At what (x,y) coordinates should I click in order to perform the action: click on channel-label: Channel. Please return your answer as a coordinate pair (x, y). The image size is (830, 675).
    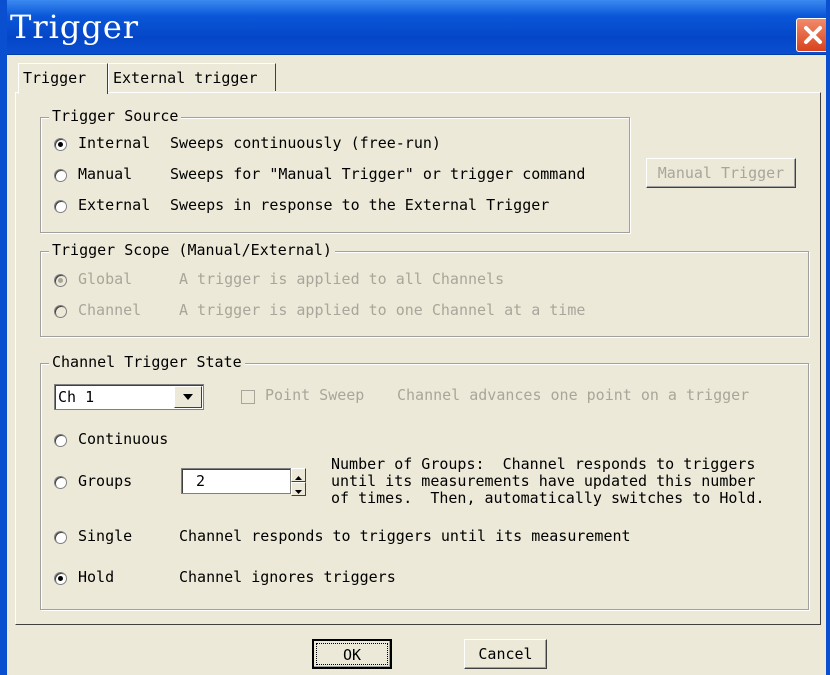
    Looking at the image, I should click on (110, 310).